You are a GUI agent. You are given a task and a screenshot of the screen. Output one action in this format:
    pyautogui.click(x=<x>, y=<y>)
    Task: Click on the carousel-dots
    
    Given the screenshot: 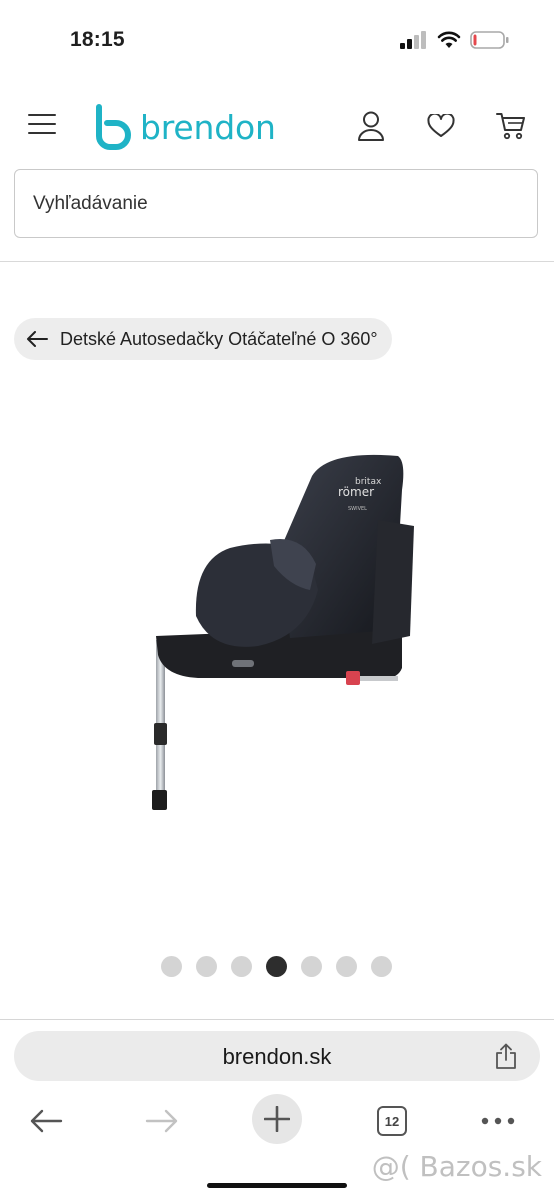 What is the action you would take?
    pyautogui.click(x=276, y=966)
    